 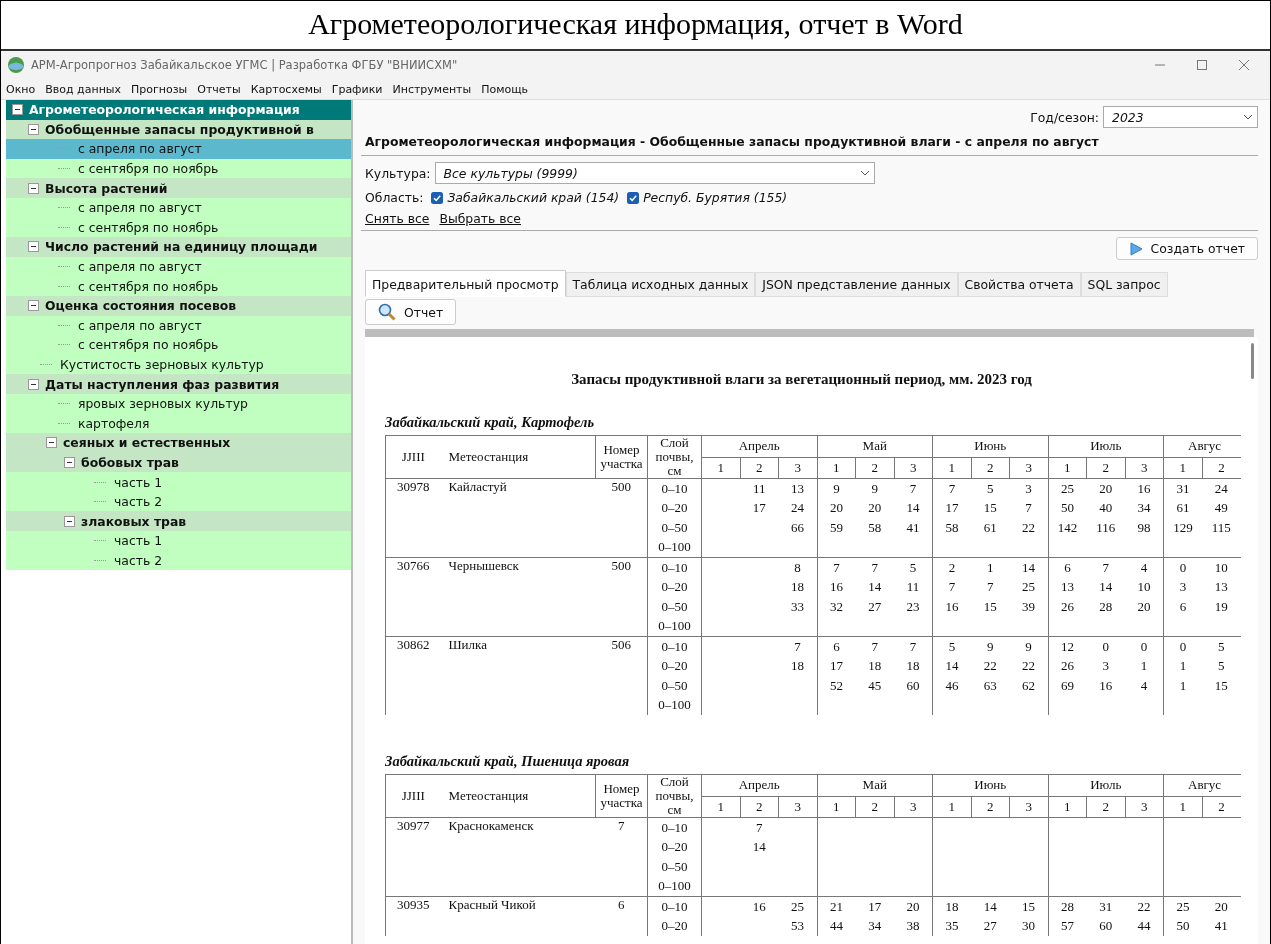 What do you see at coordinates (83, 89) in the screenshot?
I see `menu-item: Ввод данных` at bounding box center [83, 89].